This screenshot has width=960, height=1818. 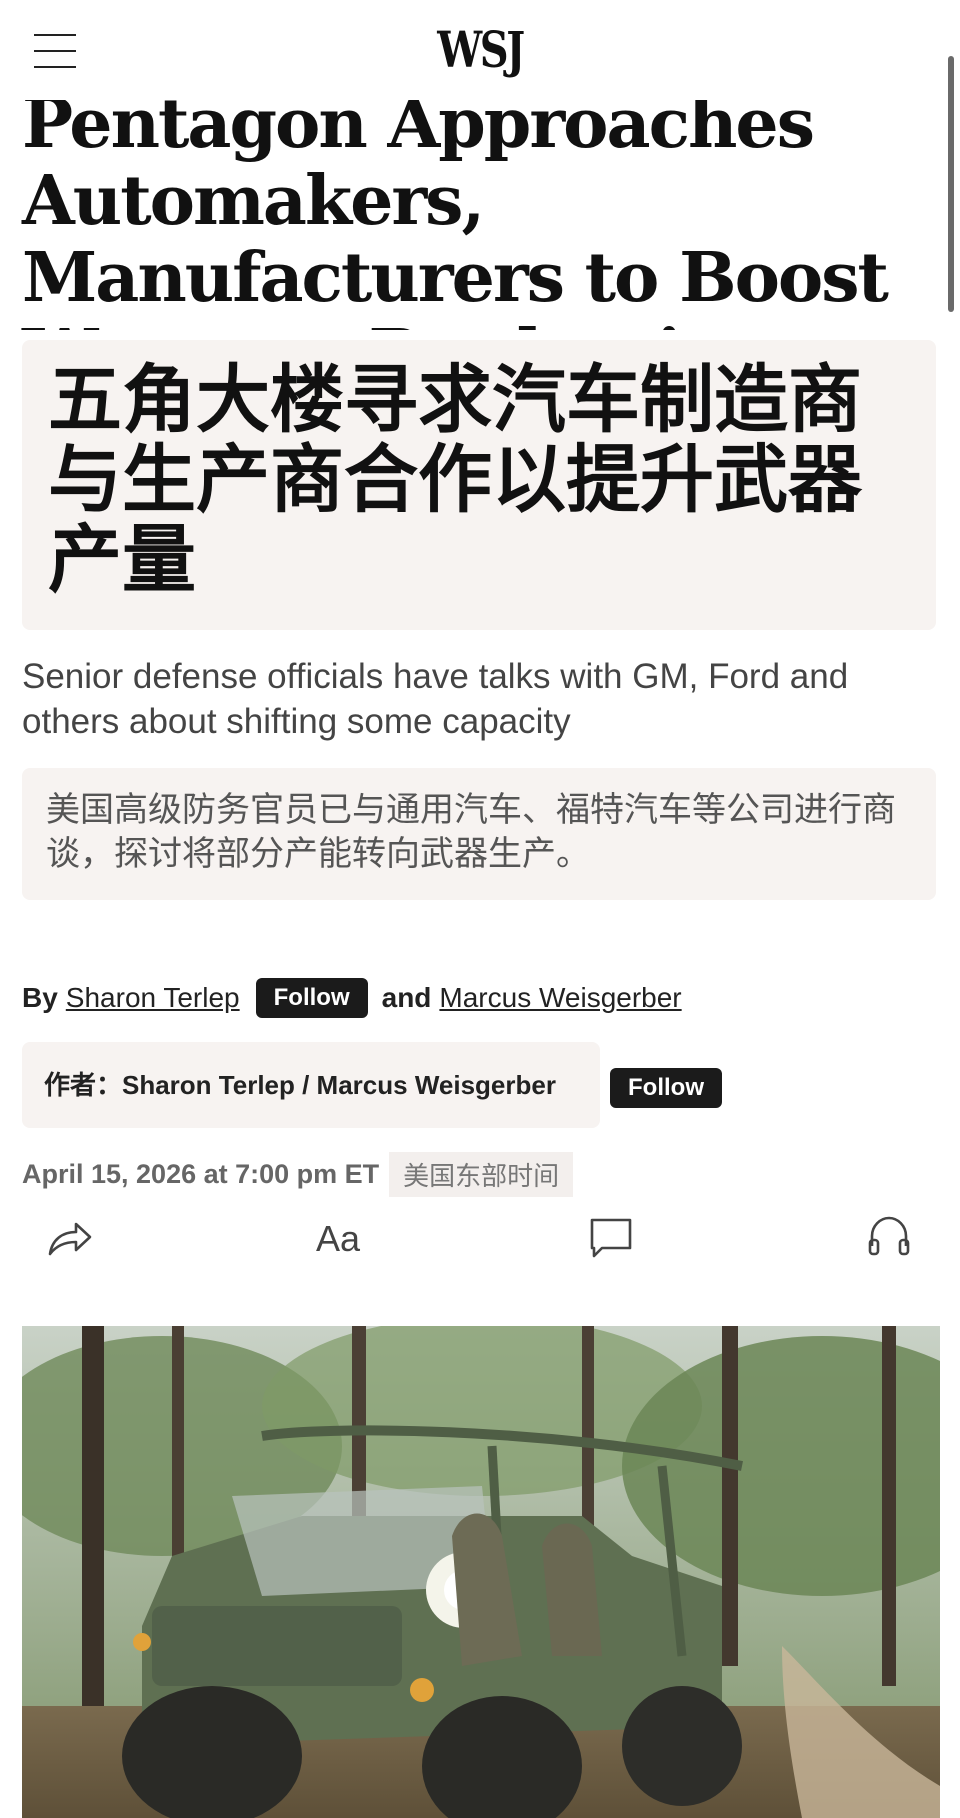 What do you see at coordinates (300, 1085) in the screenshot?
I see `byline-translation: 作者：Sharon Terlep / Marcus Weisgerber` at bounding box center [300, 1085].